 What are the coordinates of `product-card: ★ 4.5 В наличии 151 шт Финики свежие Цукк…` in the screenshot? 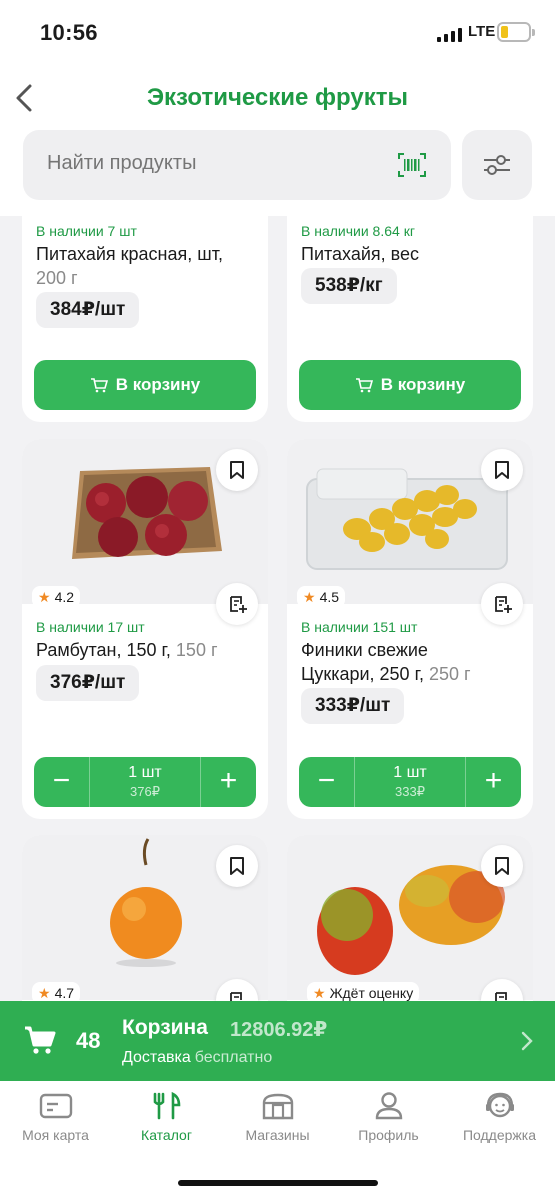 It's located at (410, 629).